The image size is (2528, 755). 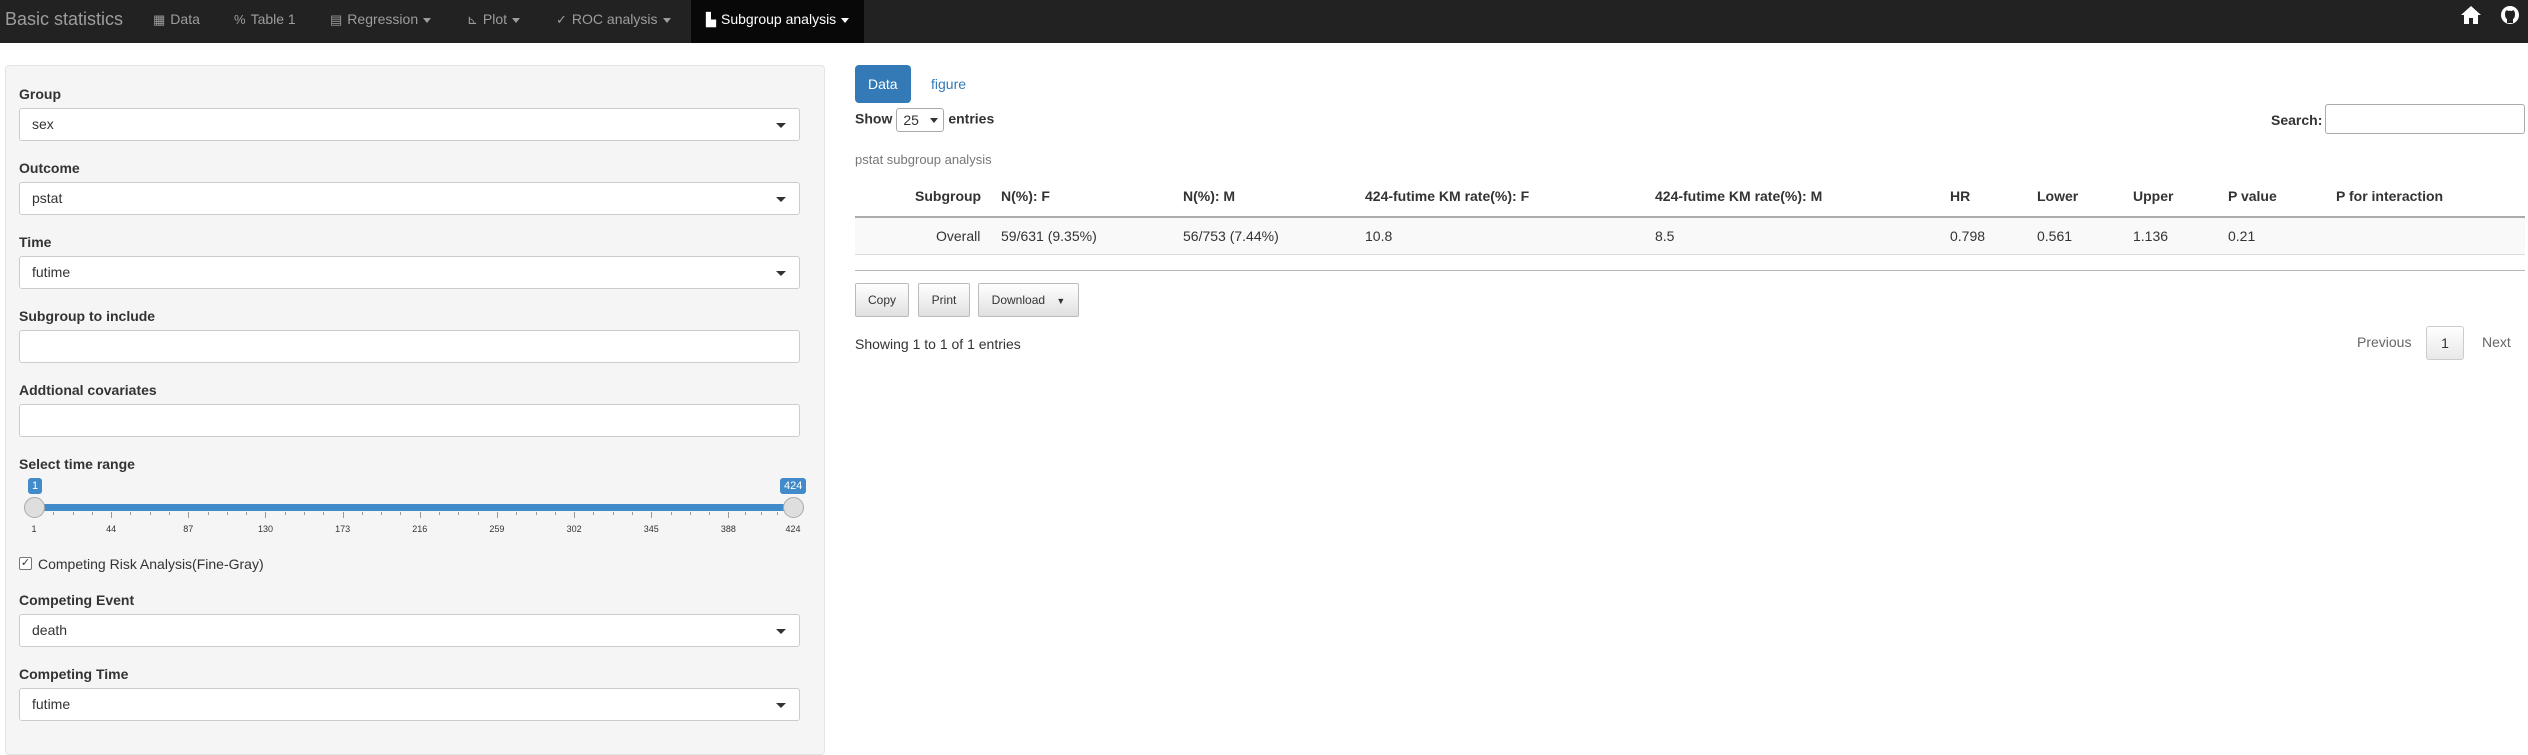 I want to click on covariates-input, so click(x=409, y=420).